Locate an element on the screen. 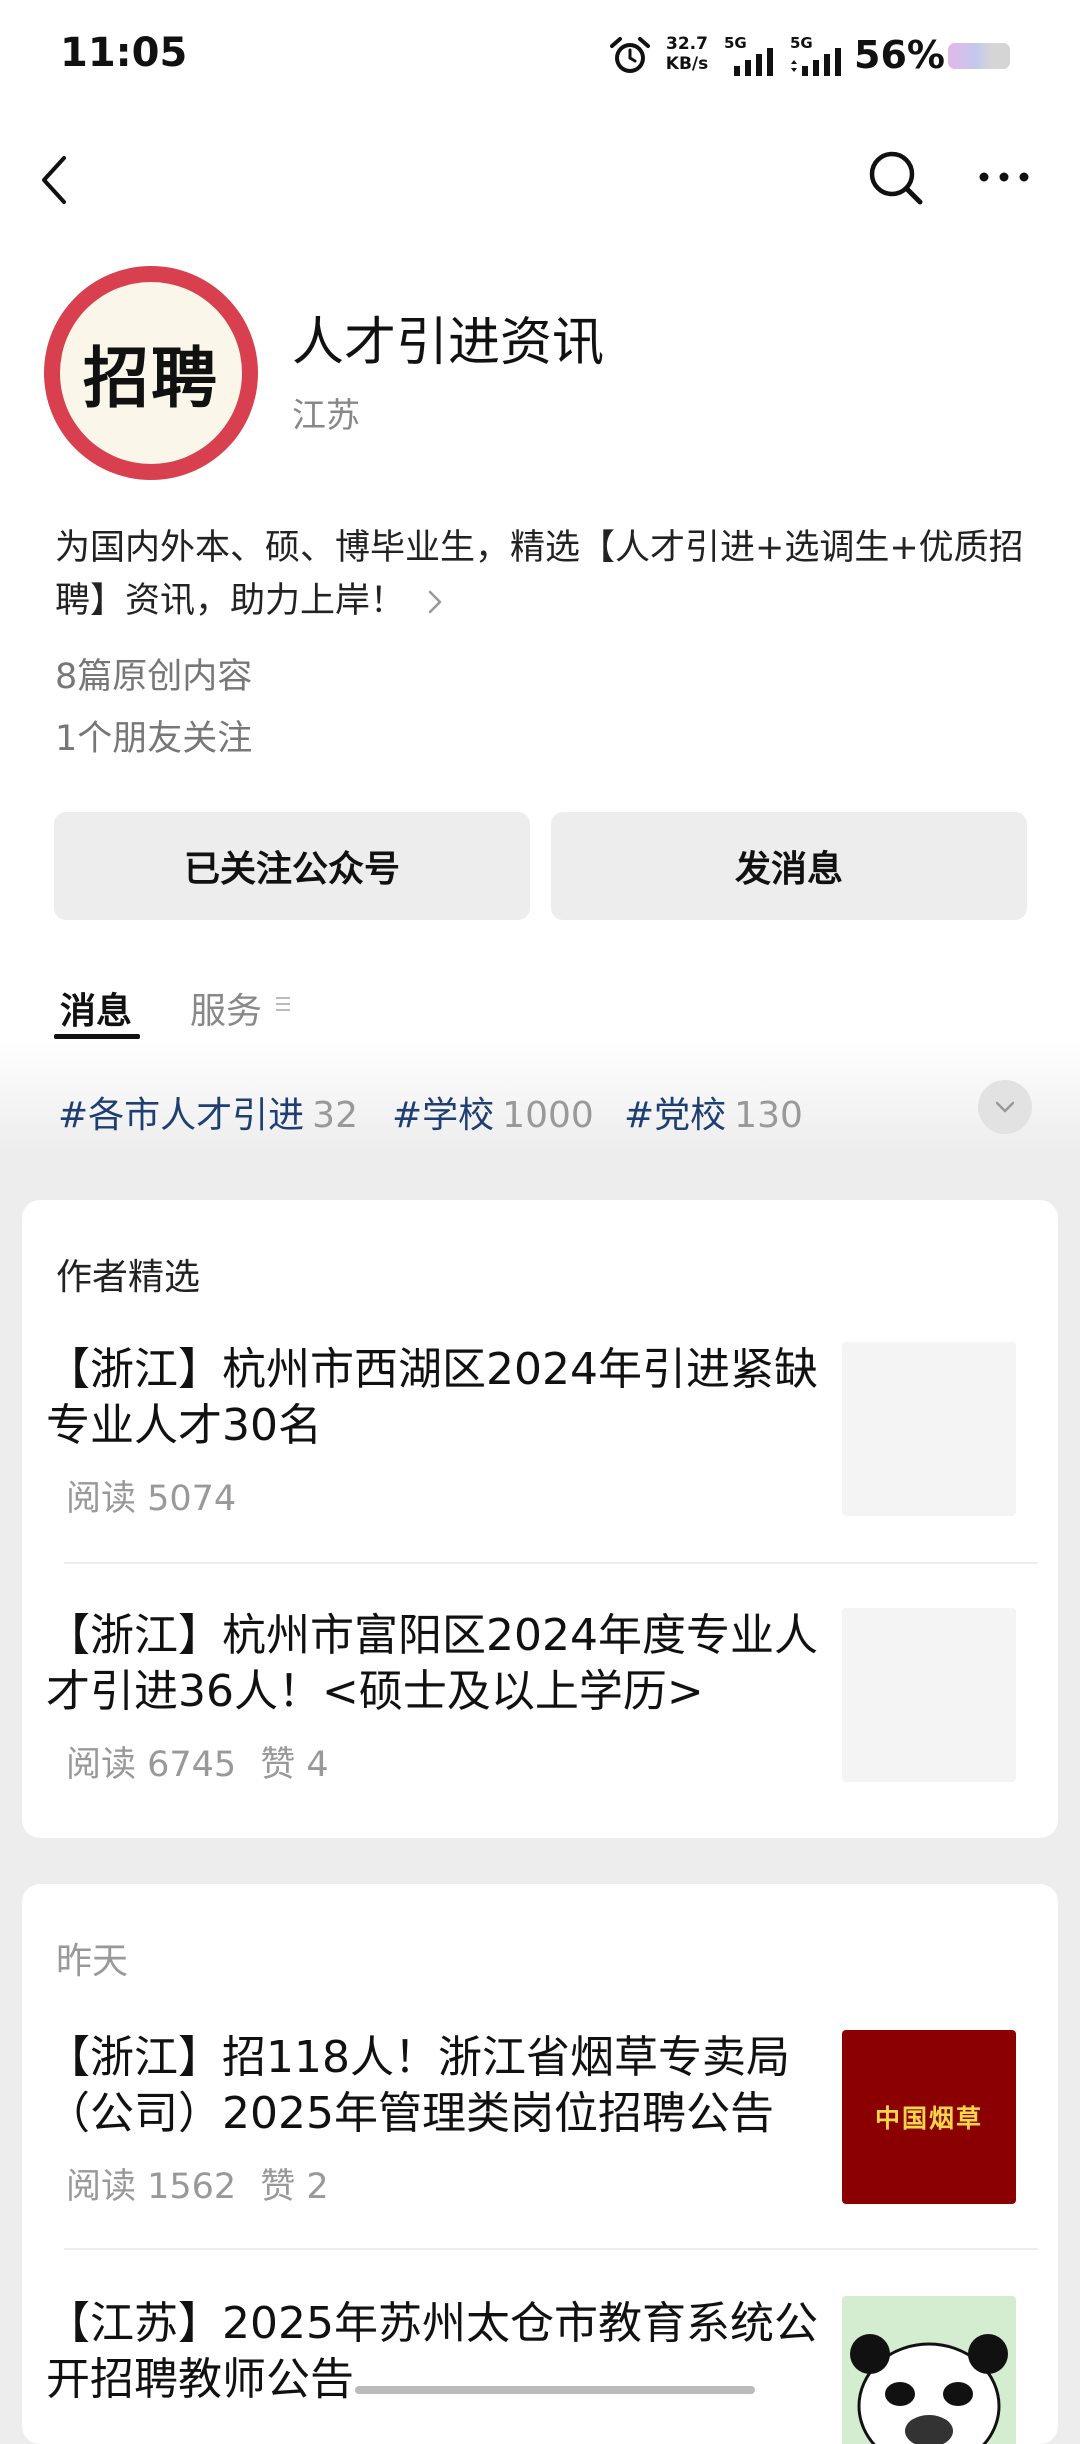  featured-heading: 作者精选 is located at coordinates (128, 1277).